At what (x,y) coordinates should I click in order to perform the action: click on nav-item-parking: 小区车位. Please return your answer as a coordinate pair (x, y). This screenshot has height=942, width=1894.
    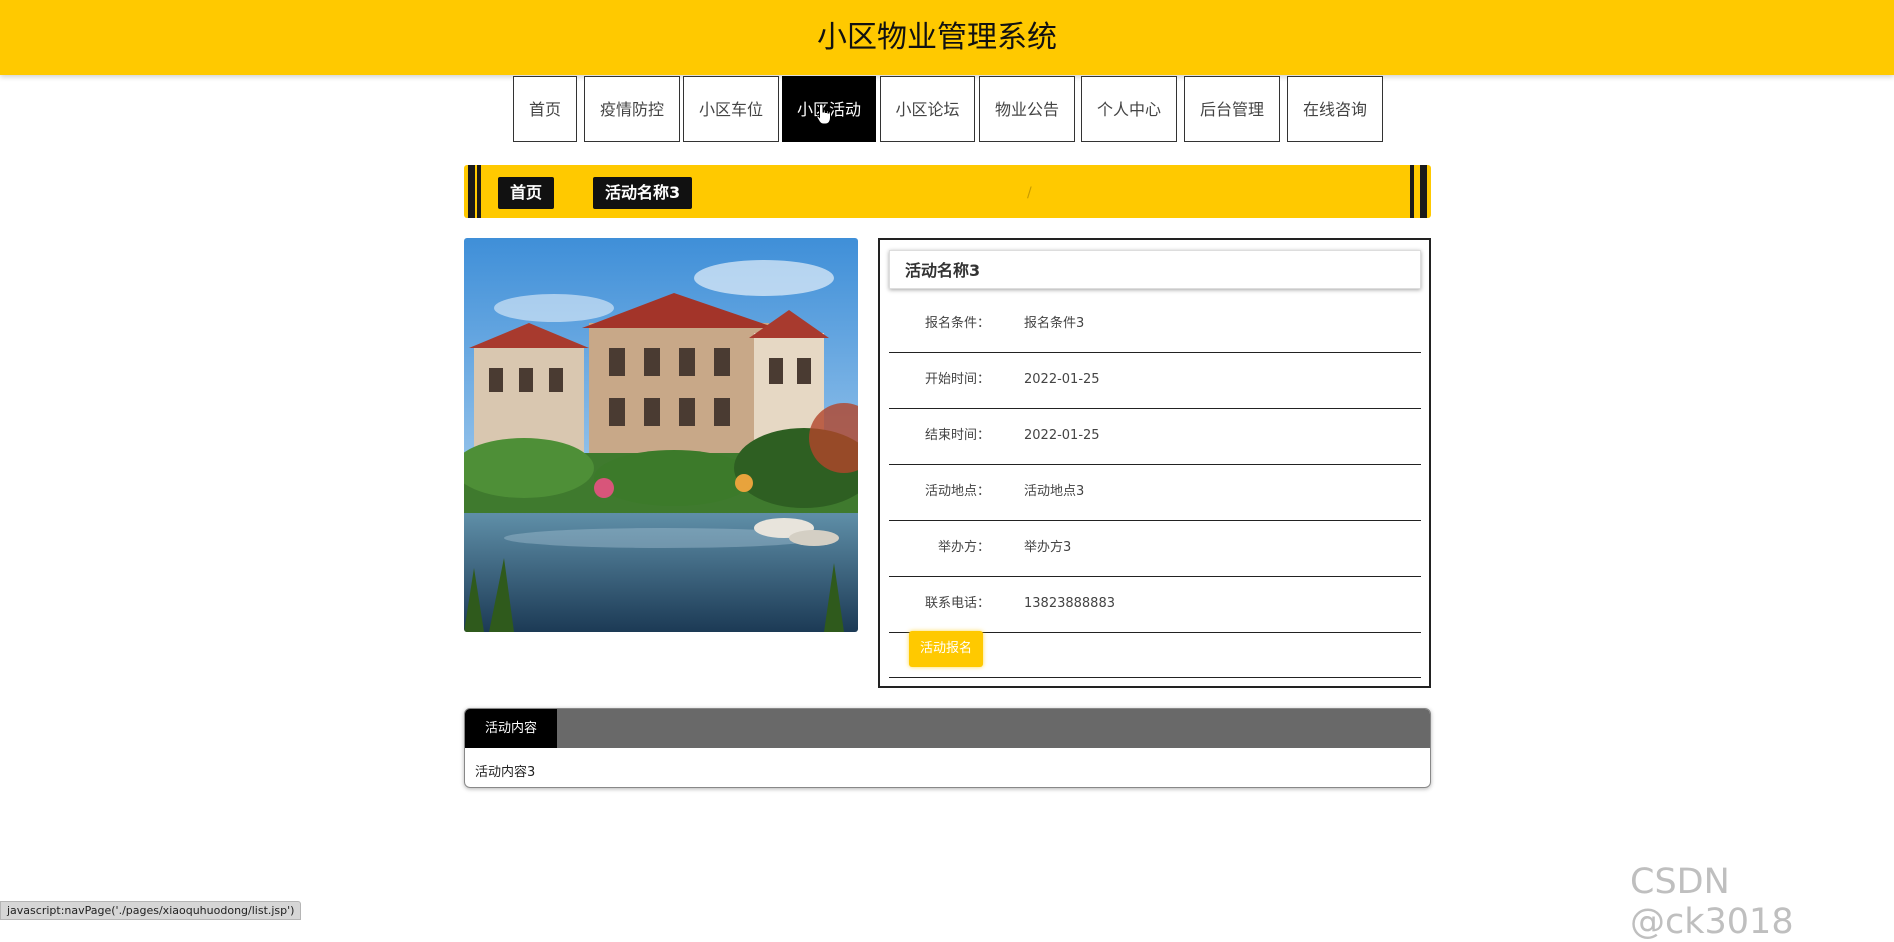
    Looking at the image, I should click on (731, 109).